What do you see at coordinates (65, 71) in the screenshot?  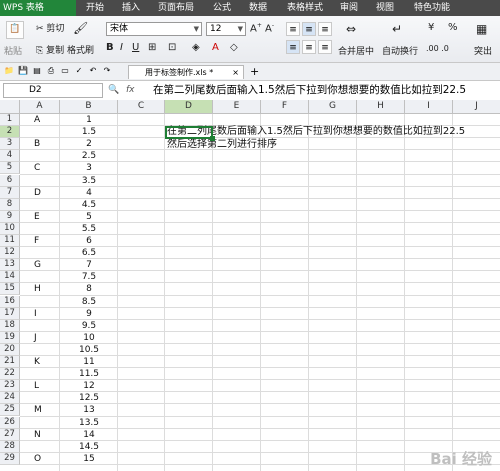 I see `print-preview-icon: ▭` at bounding box center [65, 71].